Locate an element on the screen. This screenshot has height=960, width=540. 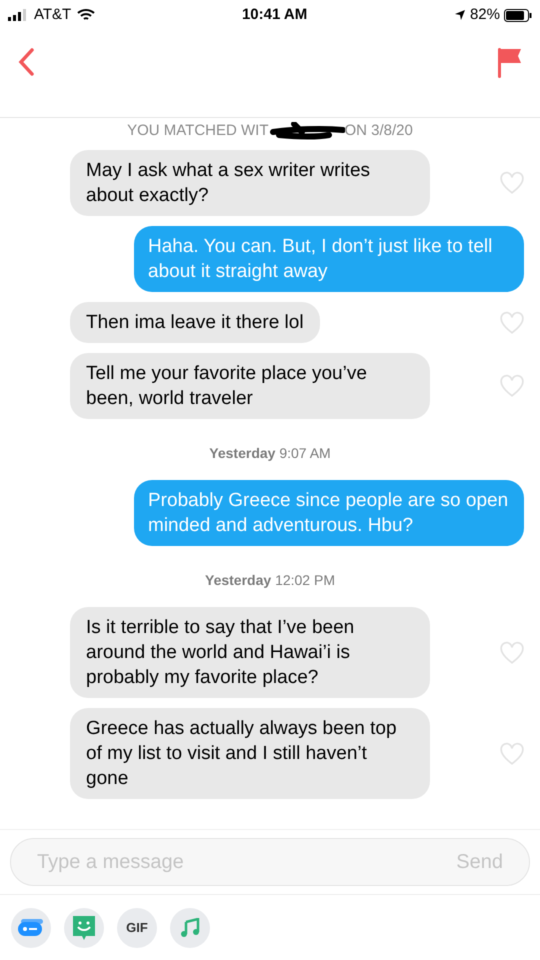
received-message: Then ima leave it there lol is located at coordinates (195, 322).